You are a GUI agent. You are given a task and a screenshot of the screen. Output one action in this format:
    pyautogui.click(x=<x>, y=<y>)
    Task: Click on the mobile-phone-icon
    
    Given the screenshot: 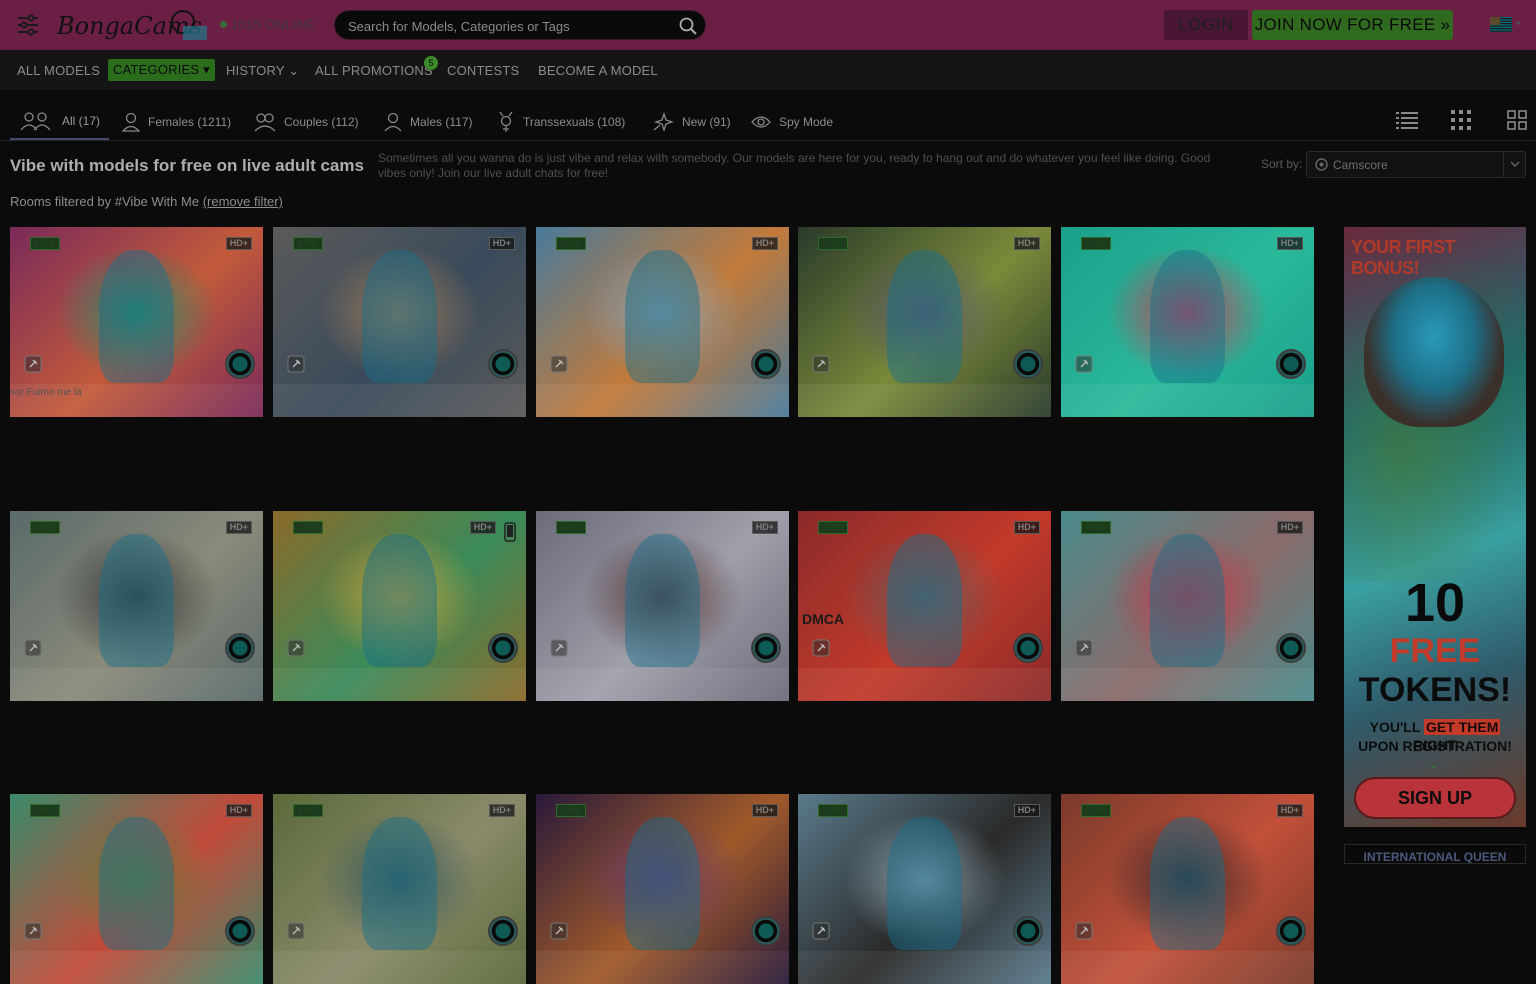 What is the action you would take?
    pyautogui.click(x=510, y=532)
    